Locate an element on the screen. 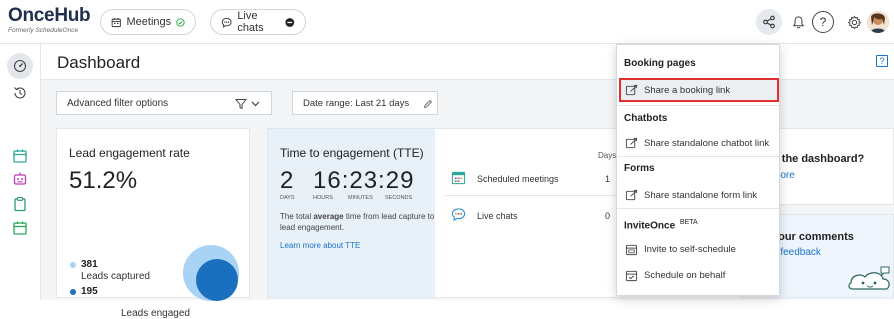 Image resolution: width=894 pixels, height=319 pixels. captured-count: 381 is located at coordinates (89, 264).